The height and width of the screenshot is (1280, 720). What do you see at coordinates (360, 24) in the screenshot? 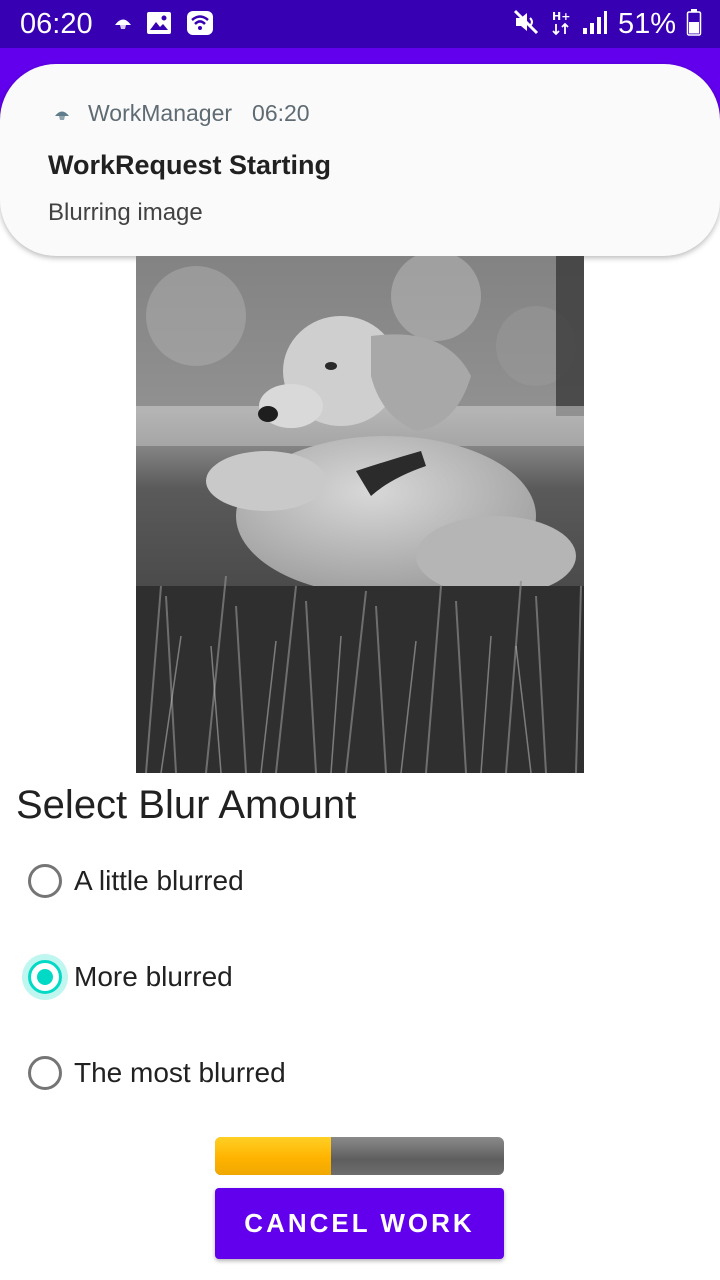
I see `status-bar: 06:20 H+ 51%` at bounding box center [360, 24].